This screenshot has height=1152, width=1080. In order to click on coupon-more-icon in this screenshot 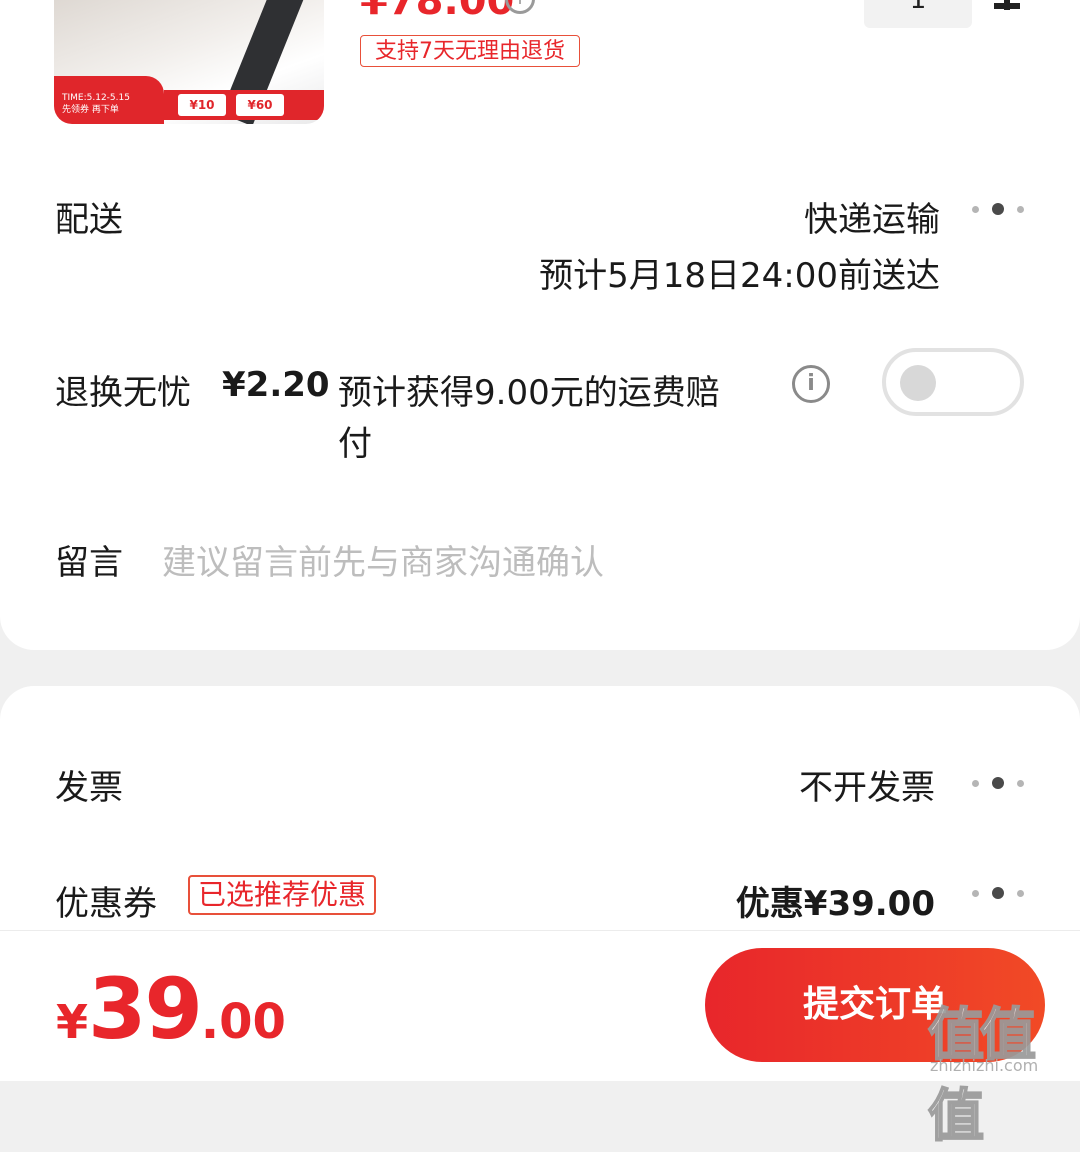, I will do `click(998, 893)`.